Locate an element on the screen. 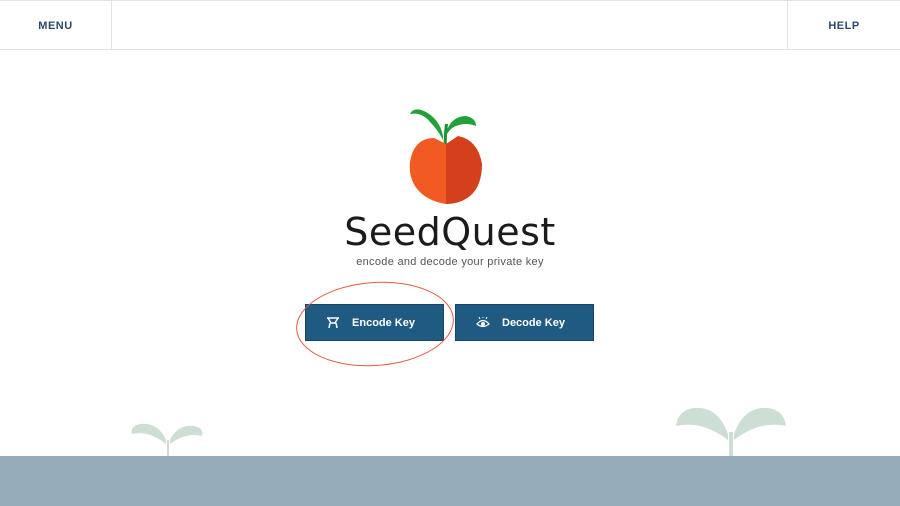  large-sprout-right is located at coordinates (731, 432).